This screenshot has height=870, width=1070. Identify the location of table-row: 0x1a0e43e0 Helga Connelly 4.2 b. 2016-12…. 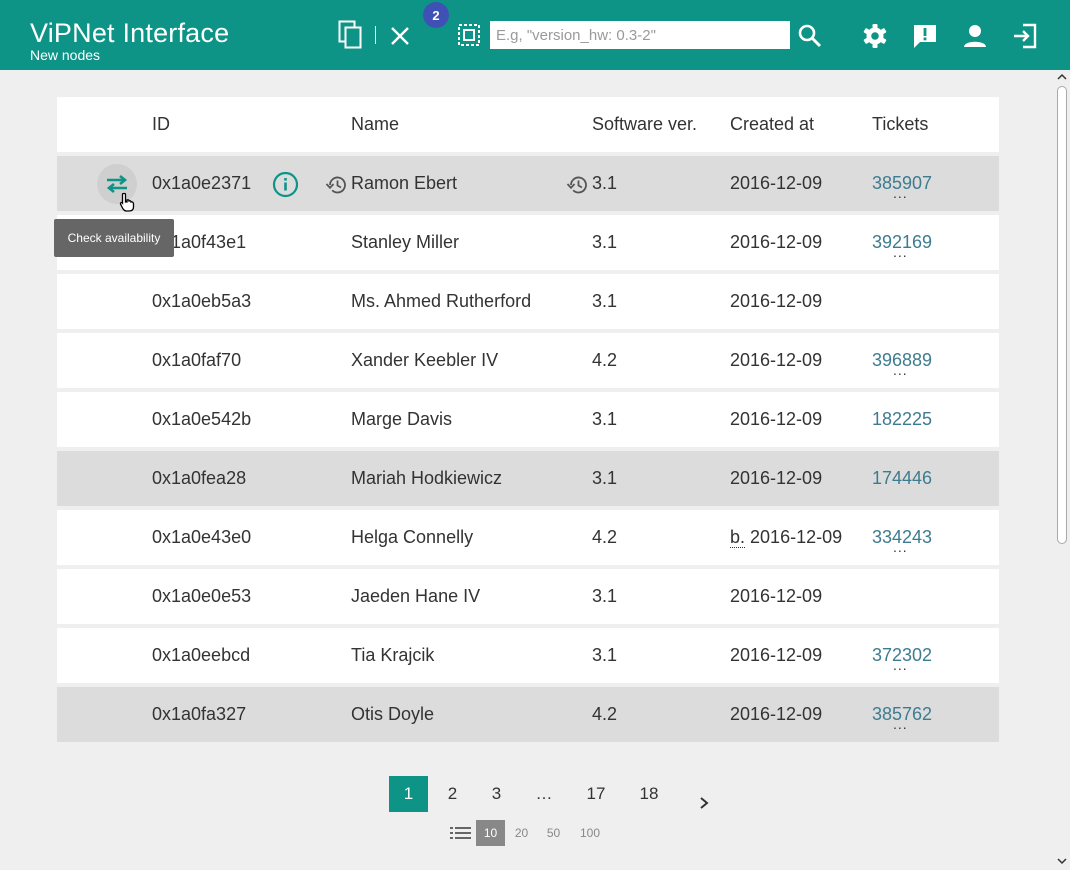
(528, 537).